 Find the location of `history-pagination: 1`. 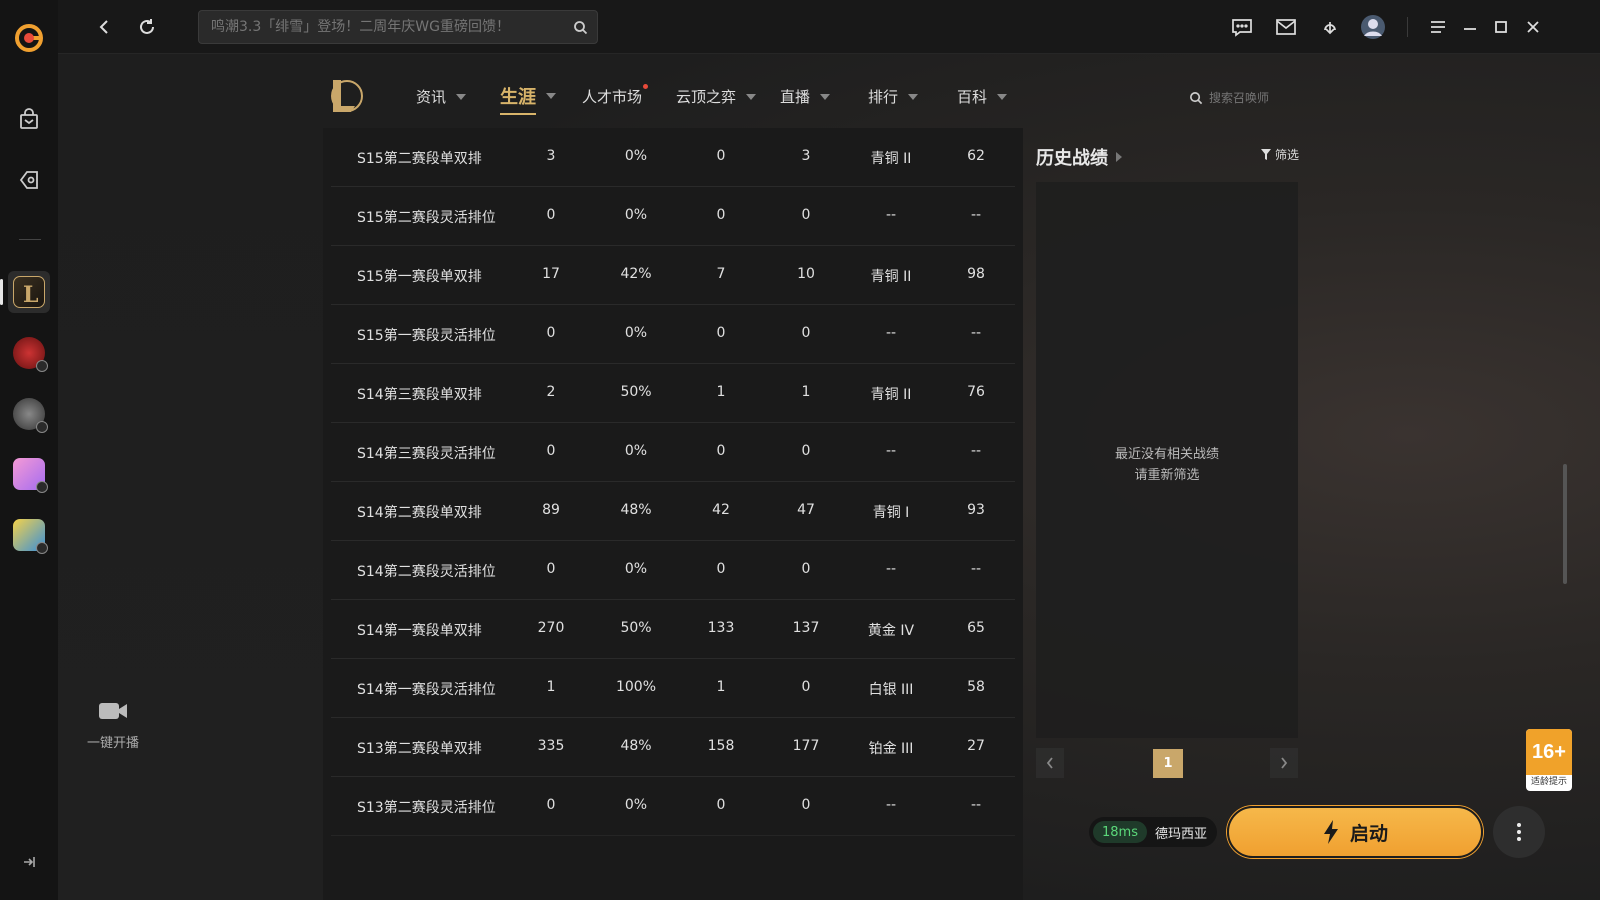

history-pagination: 1 is located at coordinates (1167, 764).